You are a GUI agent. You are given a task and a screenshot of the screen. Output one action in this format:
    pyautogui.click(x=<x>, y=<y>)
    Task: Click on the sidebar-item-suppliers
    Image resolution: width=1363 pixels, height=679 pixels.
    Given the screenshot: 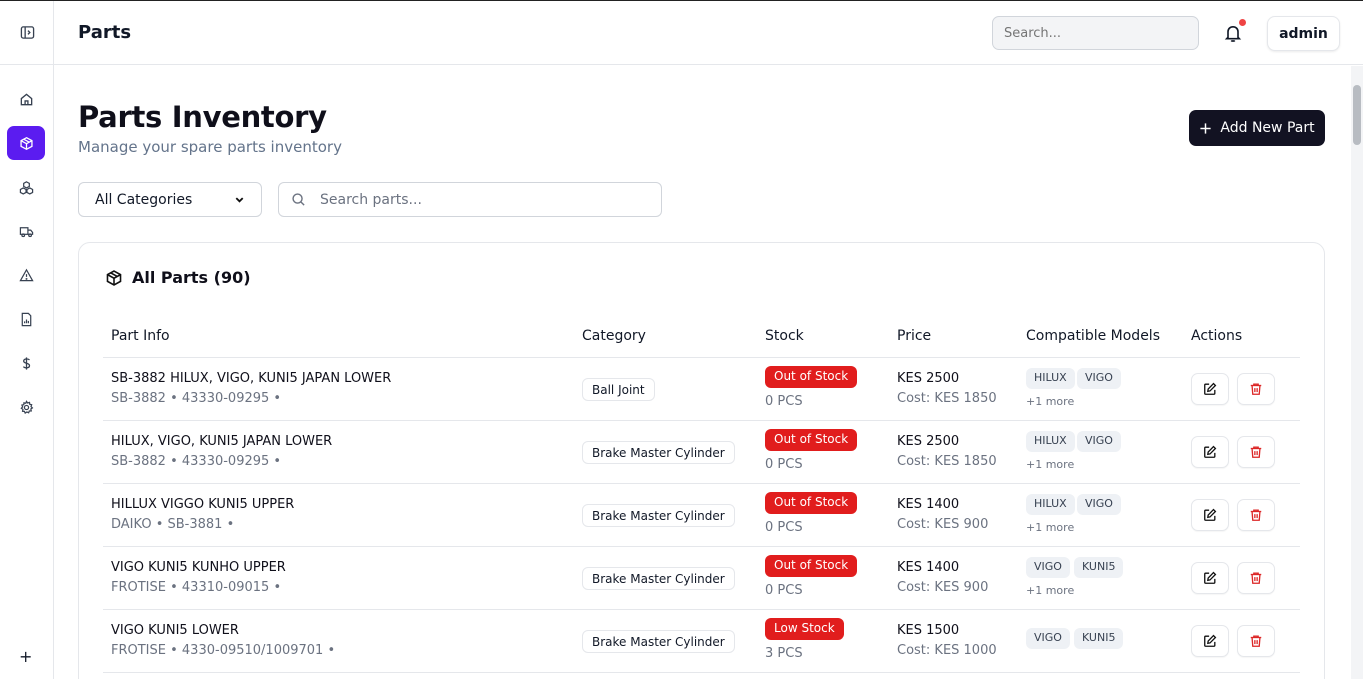 What is the action you would take?
    pyautogui.click(x=26, y=231)
    